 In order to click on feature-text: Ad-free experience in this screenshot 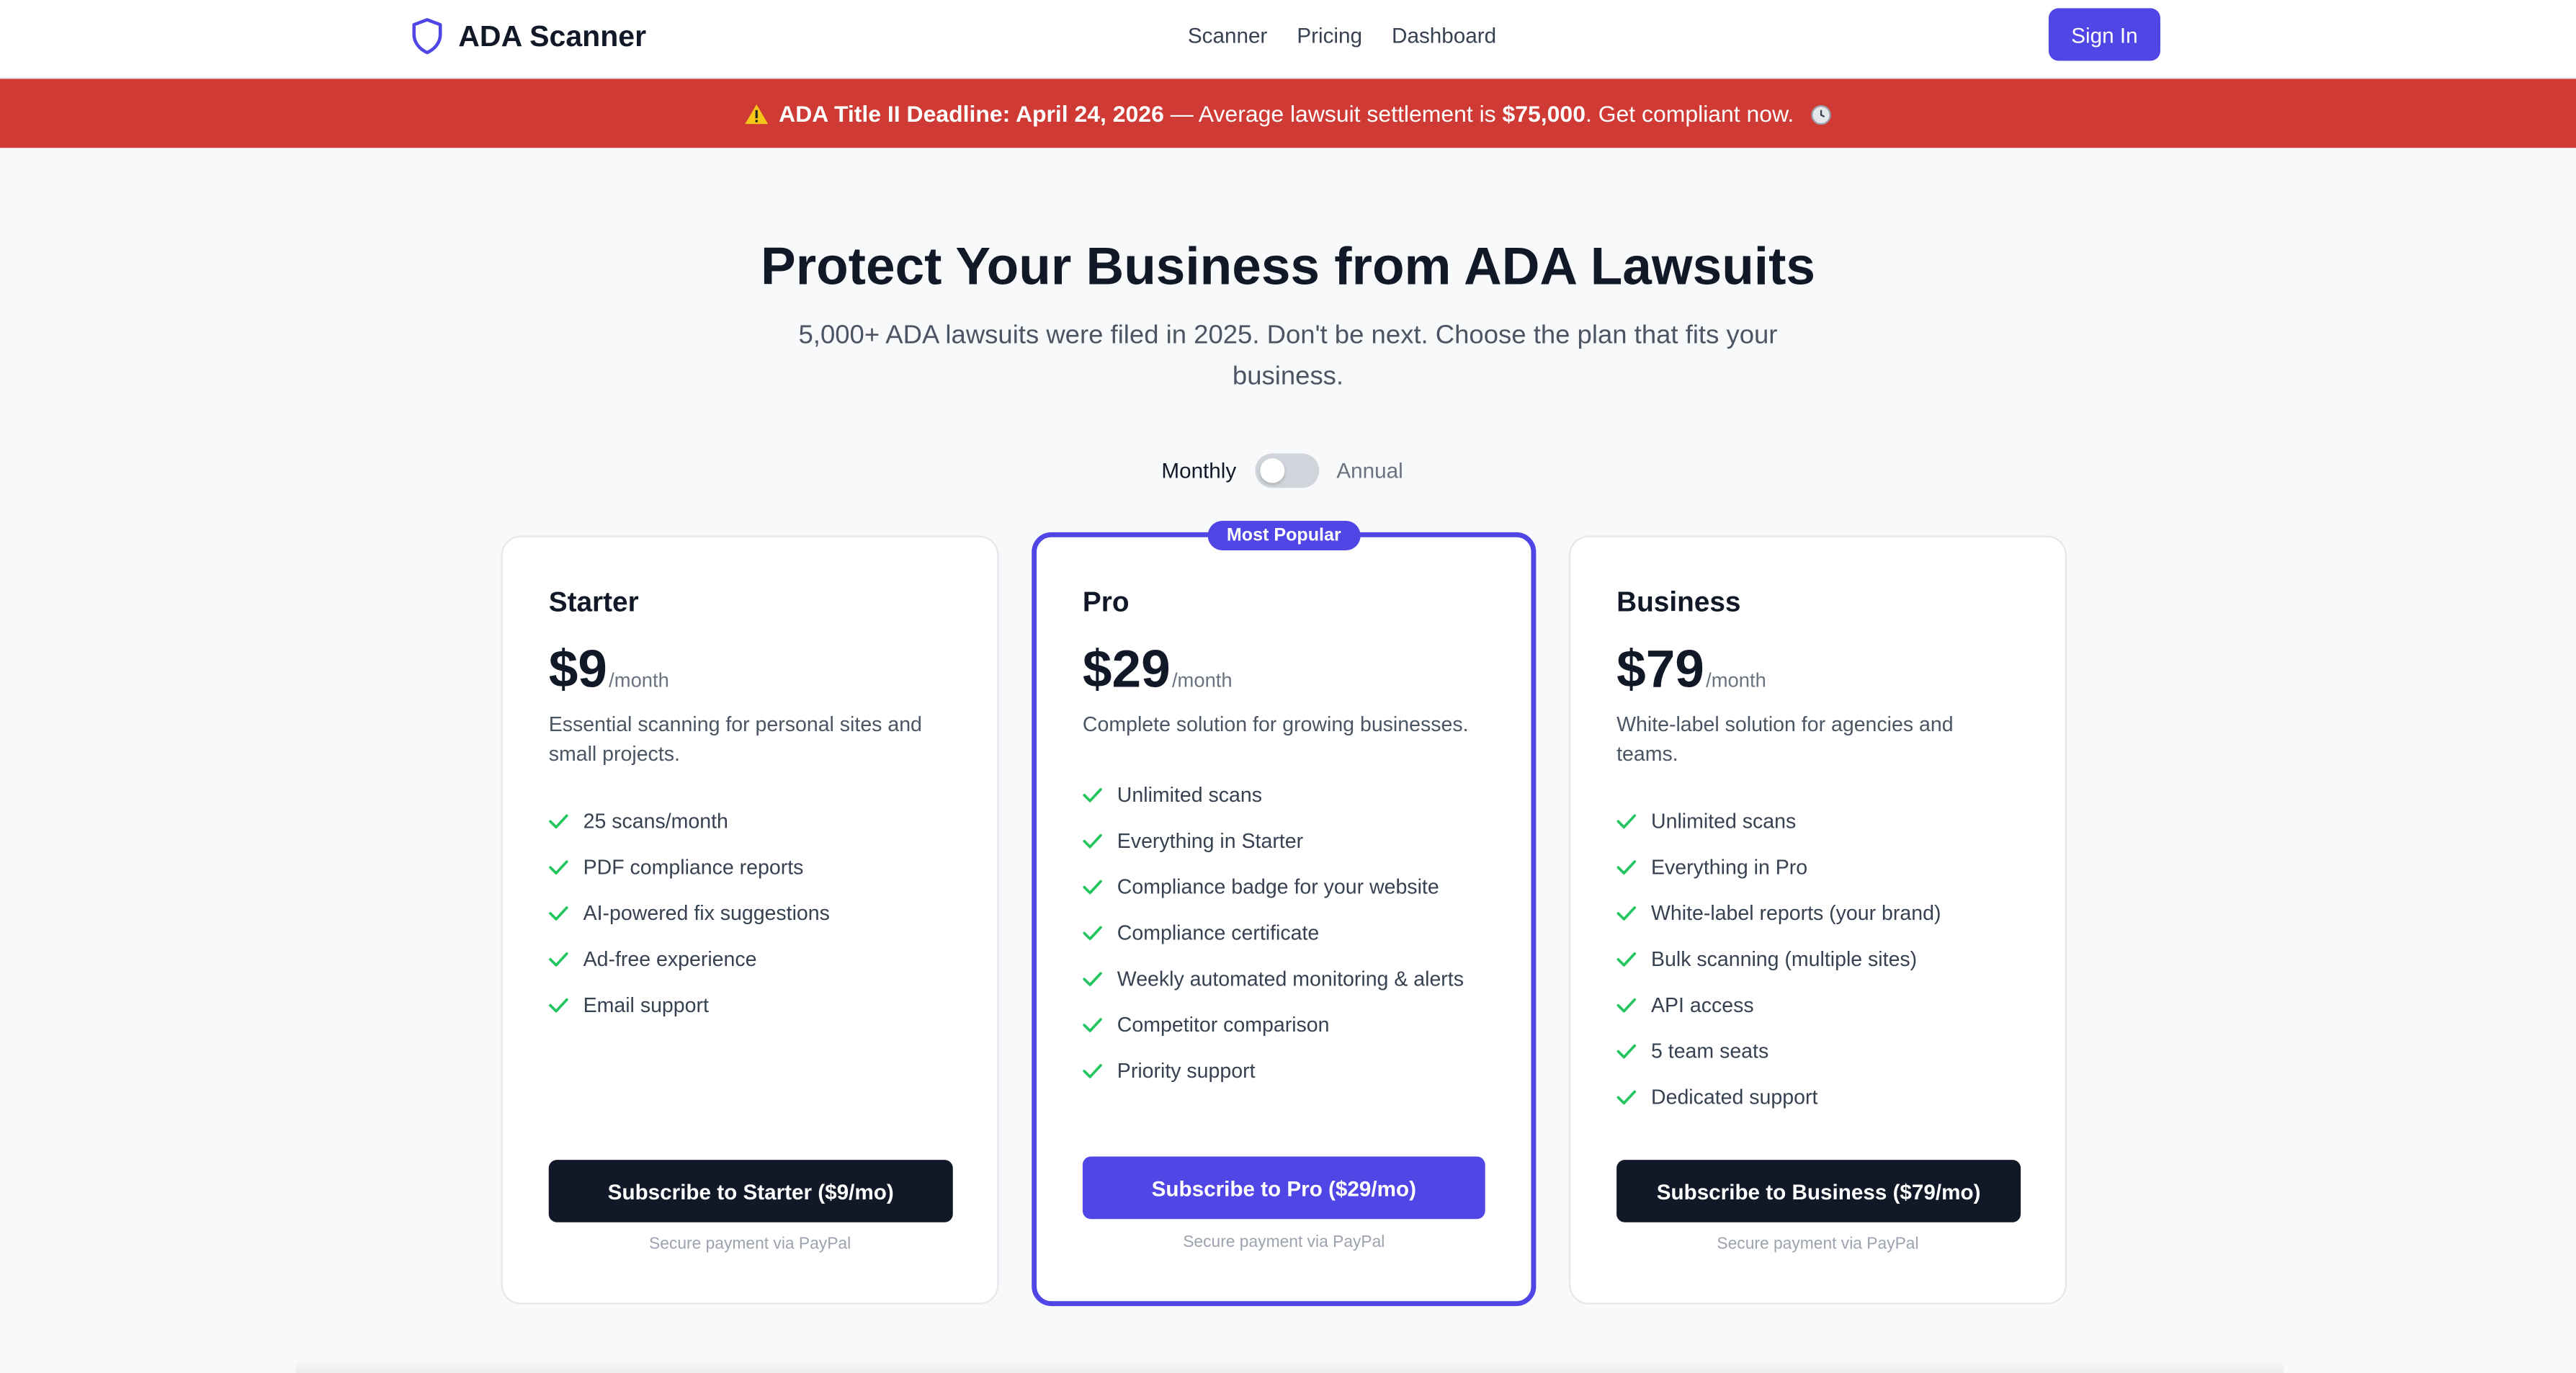, I will do `click(670, 959)`.